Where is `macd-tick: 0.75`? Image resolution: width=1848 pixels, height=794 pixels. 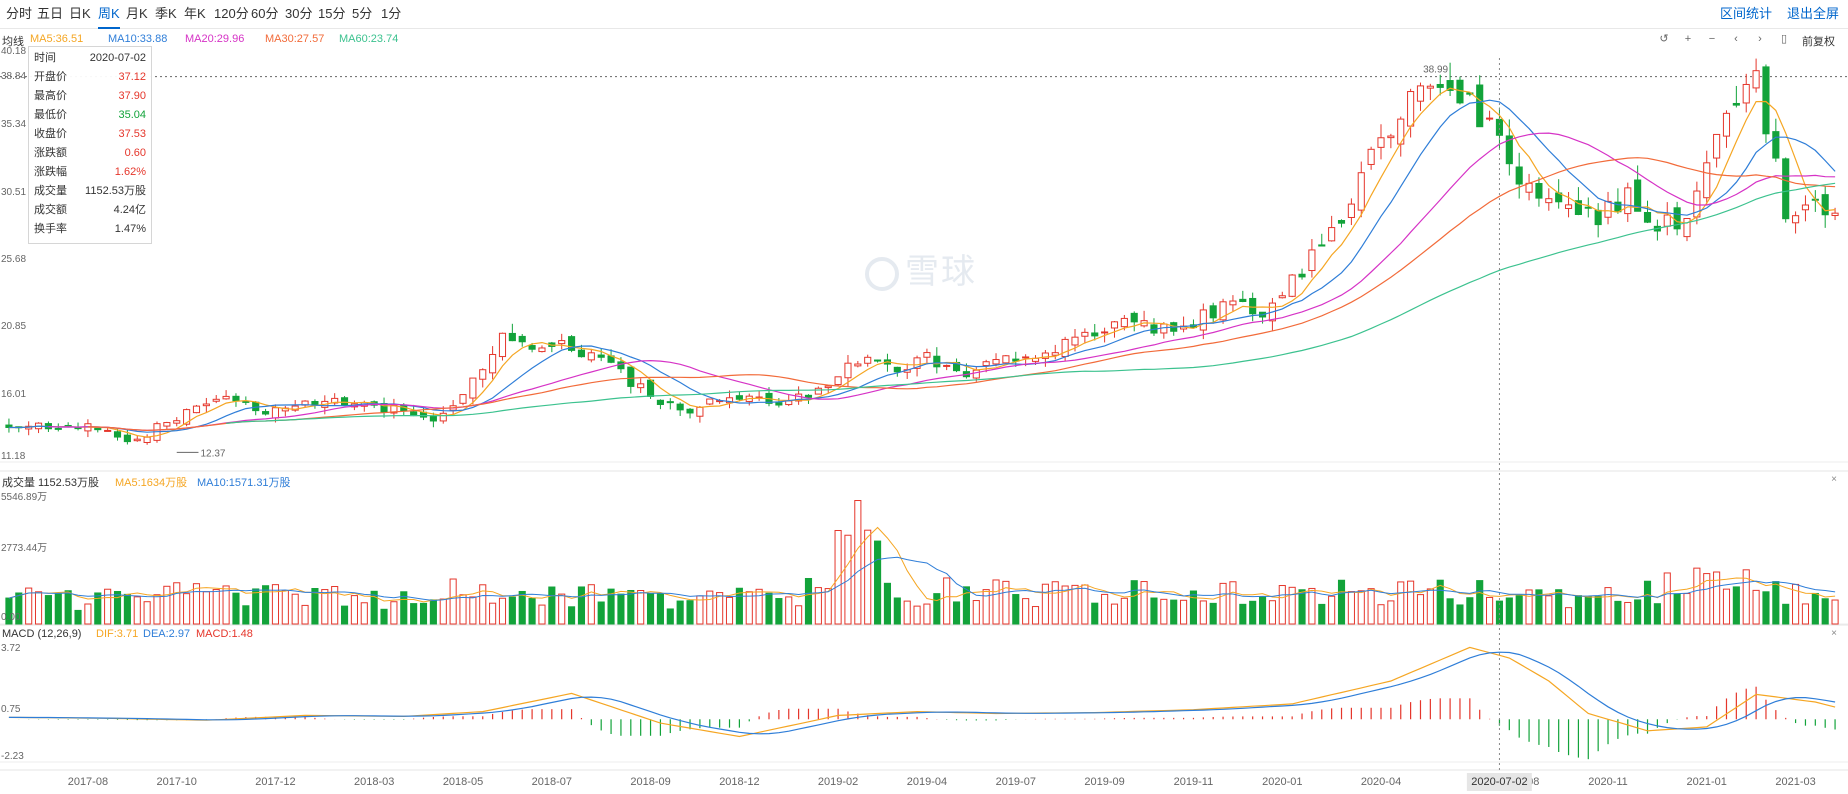 macd-tick: 0.75 is located at coordinates (11, 709).